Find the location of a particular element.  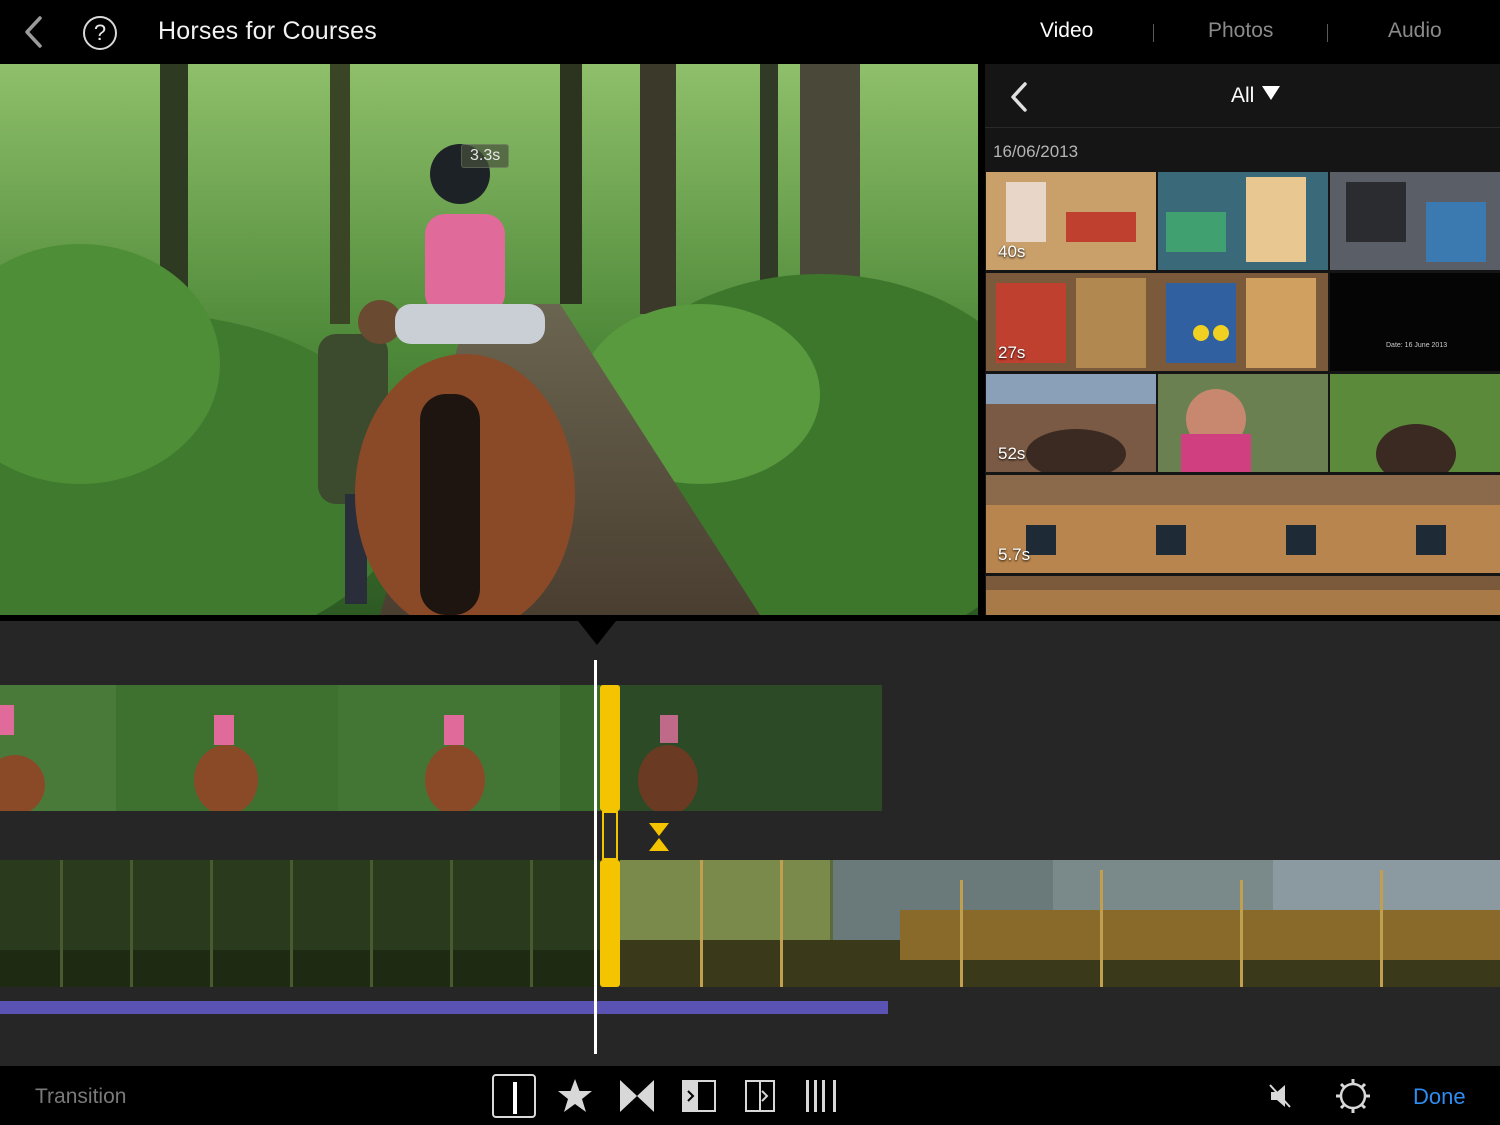

clip-thumbnail: 5.7s is located at coordinates (1243, 524).